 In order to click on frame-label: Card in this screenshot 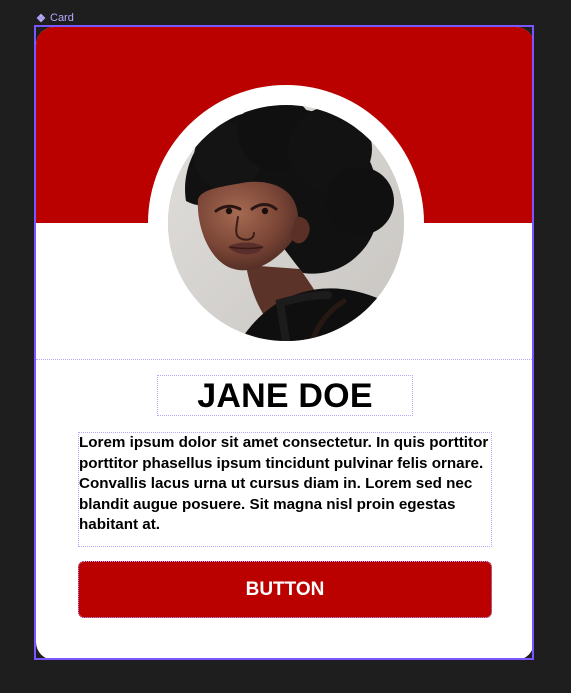, I will do `click(55, 18)`.